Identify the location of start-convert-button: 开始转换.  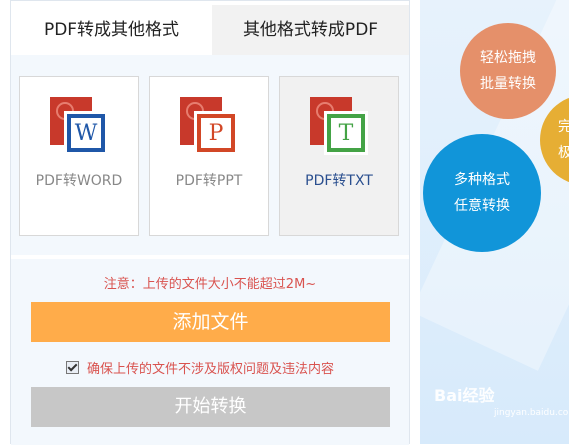
(210, 407).